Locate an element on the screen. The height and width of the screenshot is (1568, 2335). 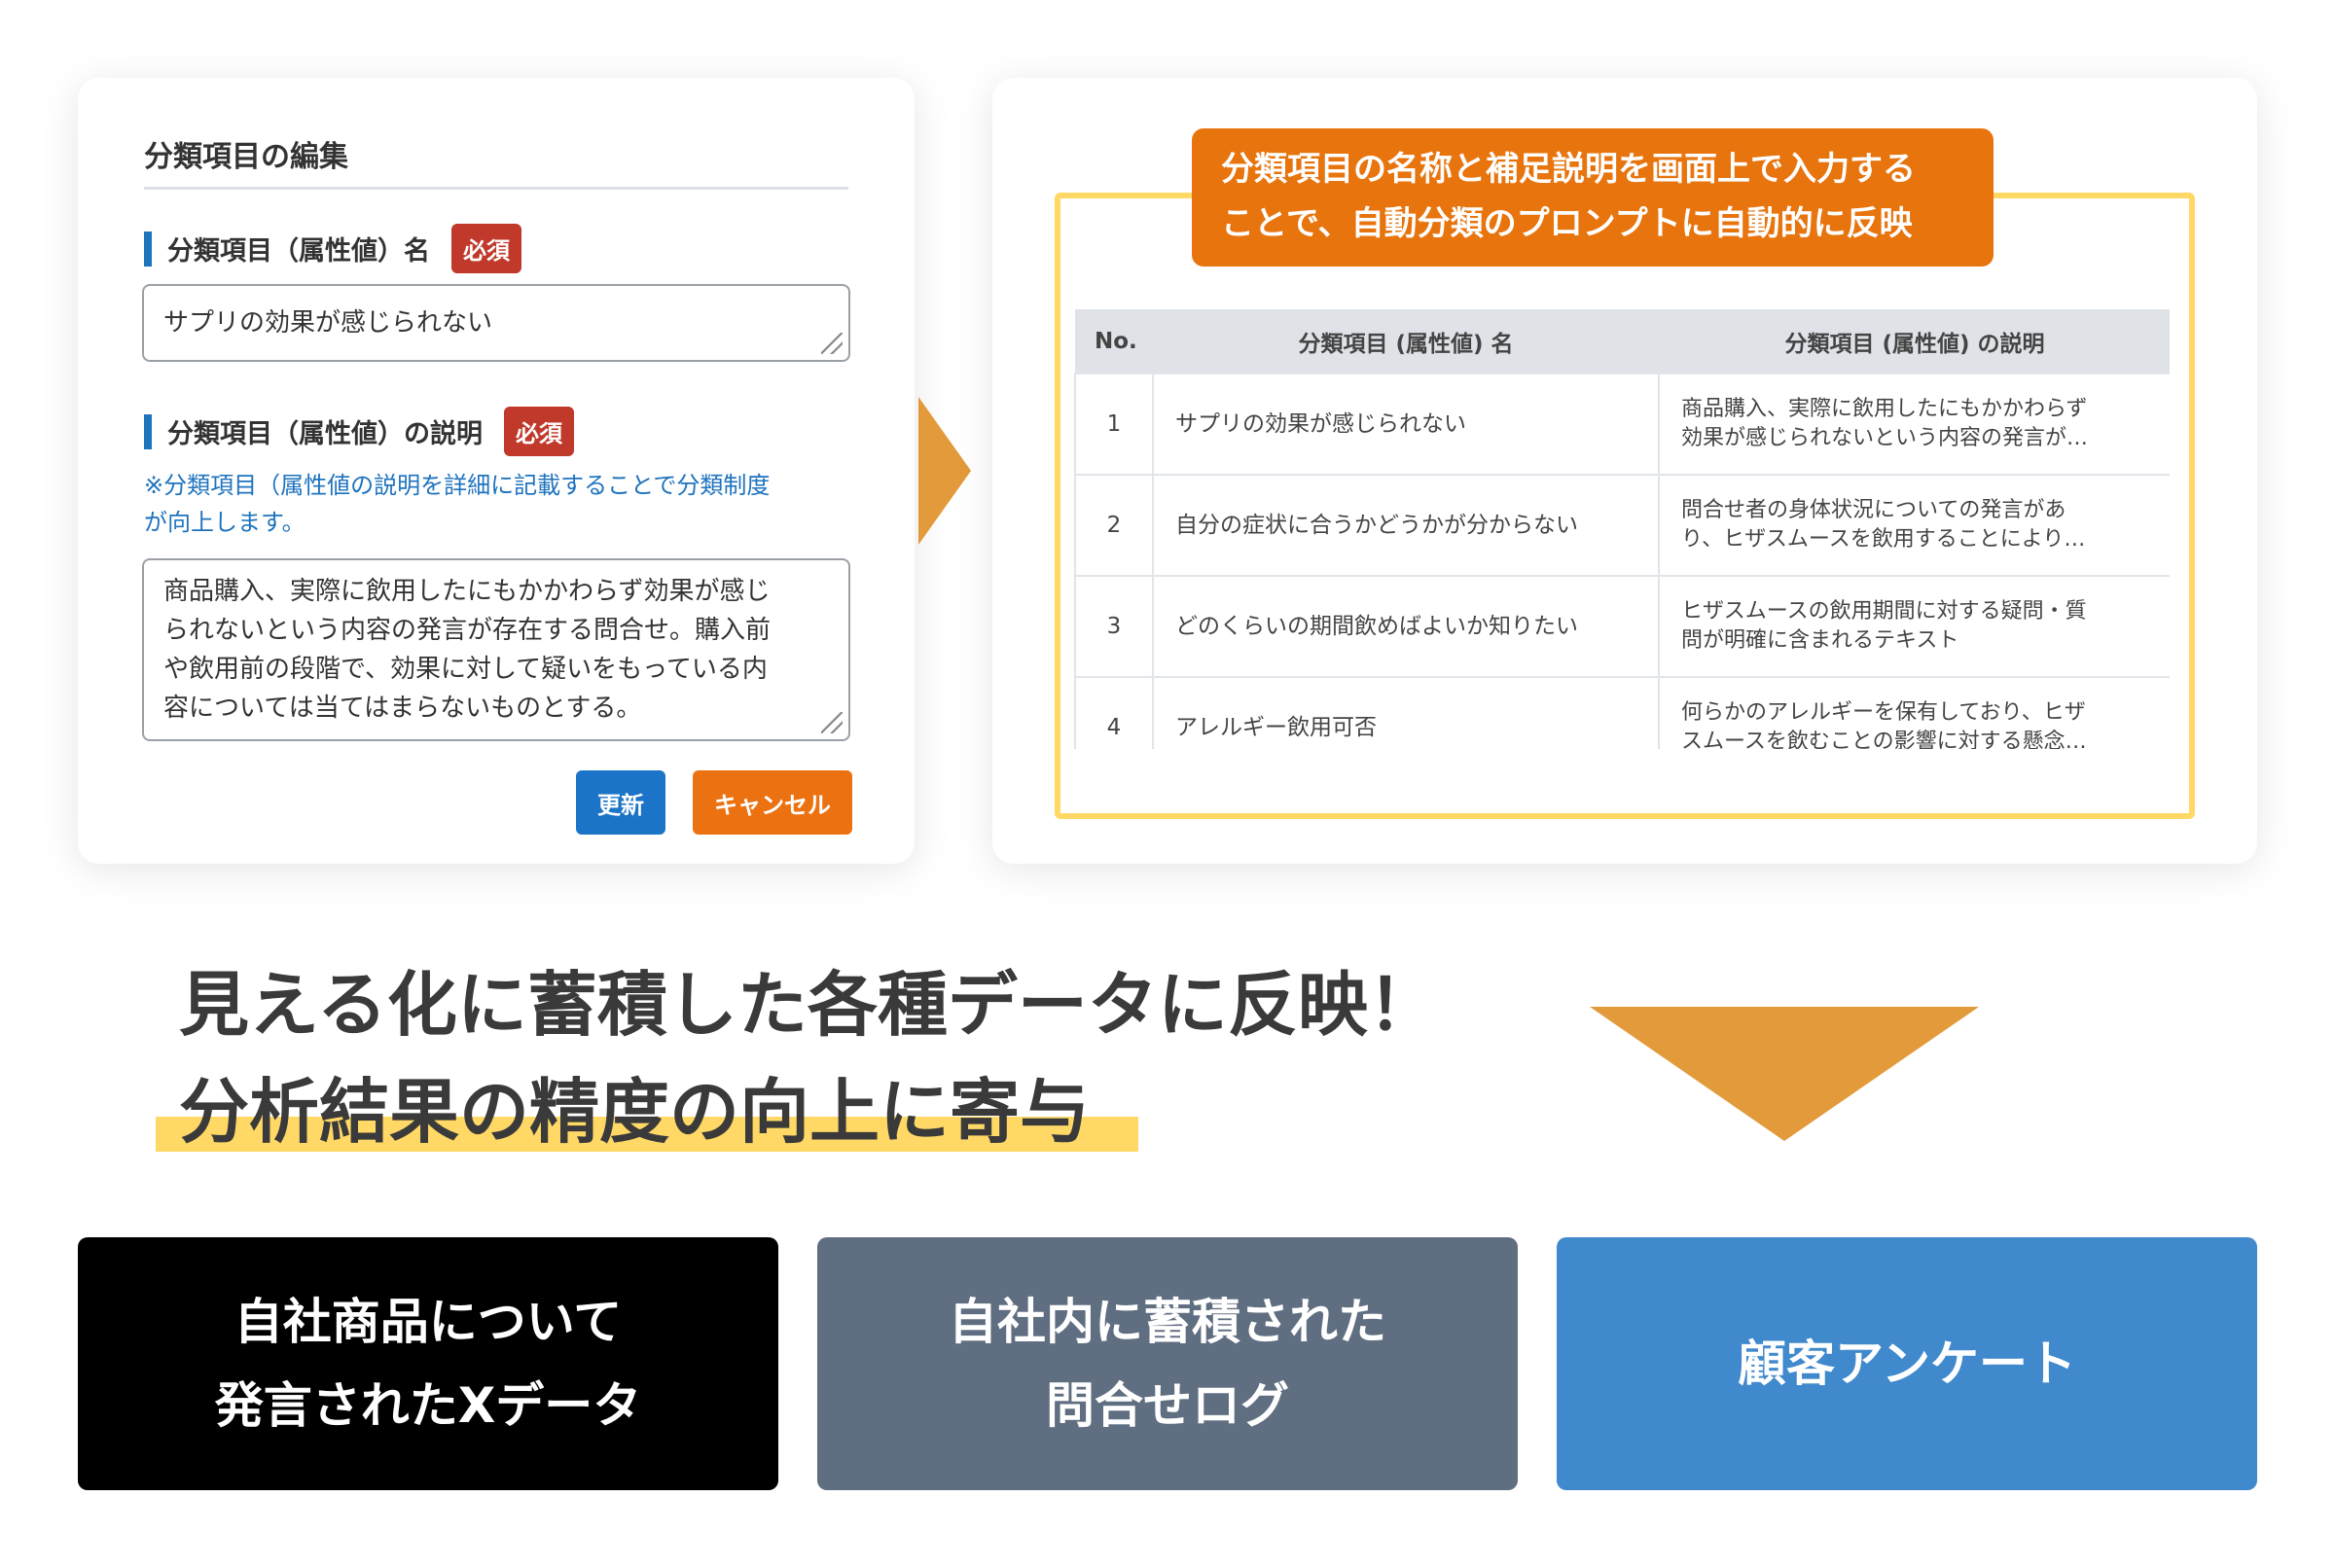
name-field-label: 分類項目（属性値）名 必須 is located at coordinates (332, 248).